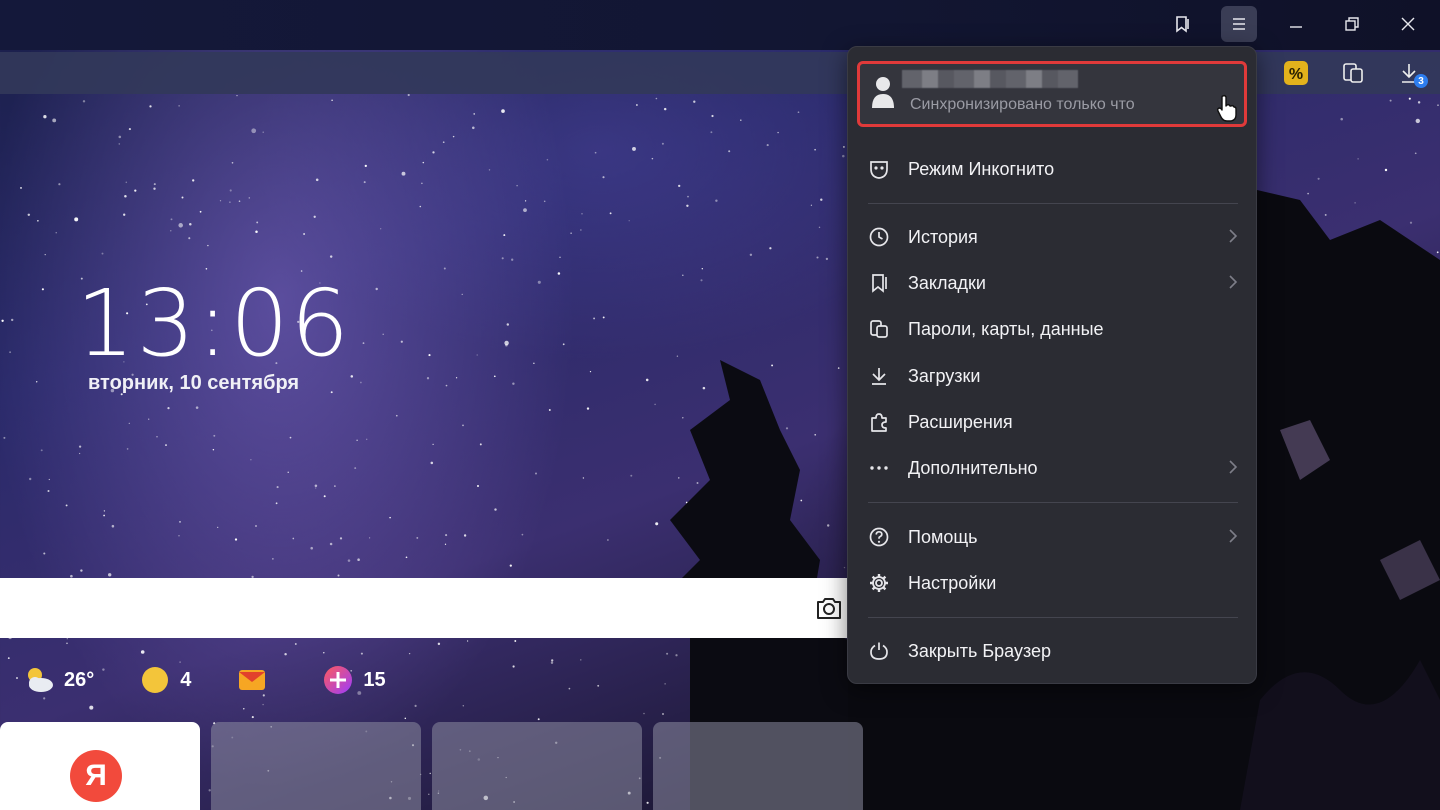 The image size is (1440, 810). I want to click on menu-item-label: Расширения, so click(960, 422).